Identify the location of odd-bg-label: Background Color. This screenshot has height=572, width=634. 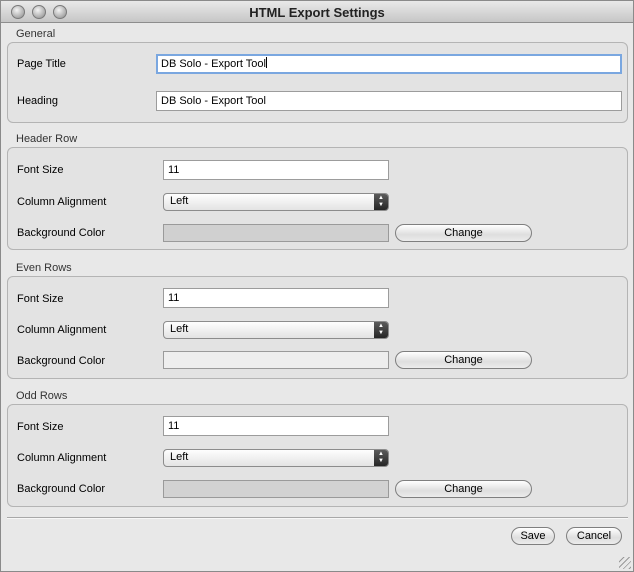
(61, 489).